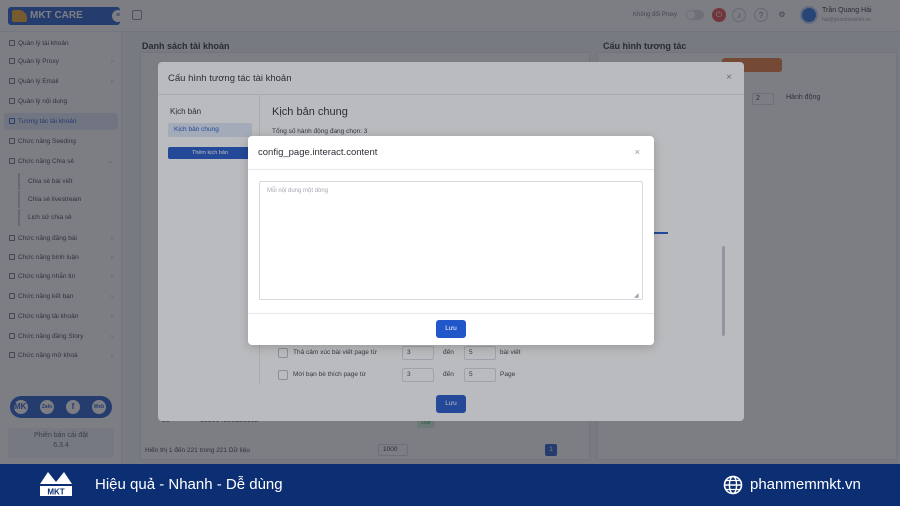 The height and width of the screenshot is (506, 900). Describe the element at coordinates (55, 492) in the screenshot. I see `svg-text: MKT` at that location.